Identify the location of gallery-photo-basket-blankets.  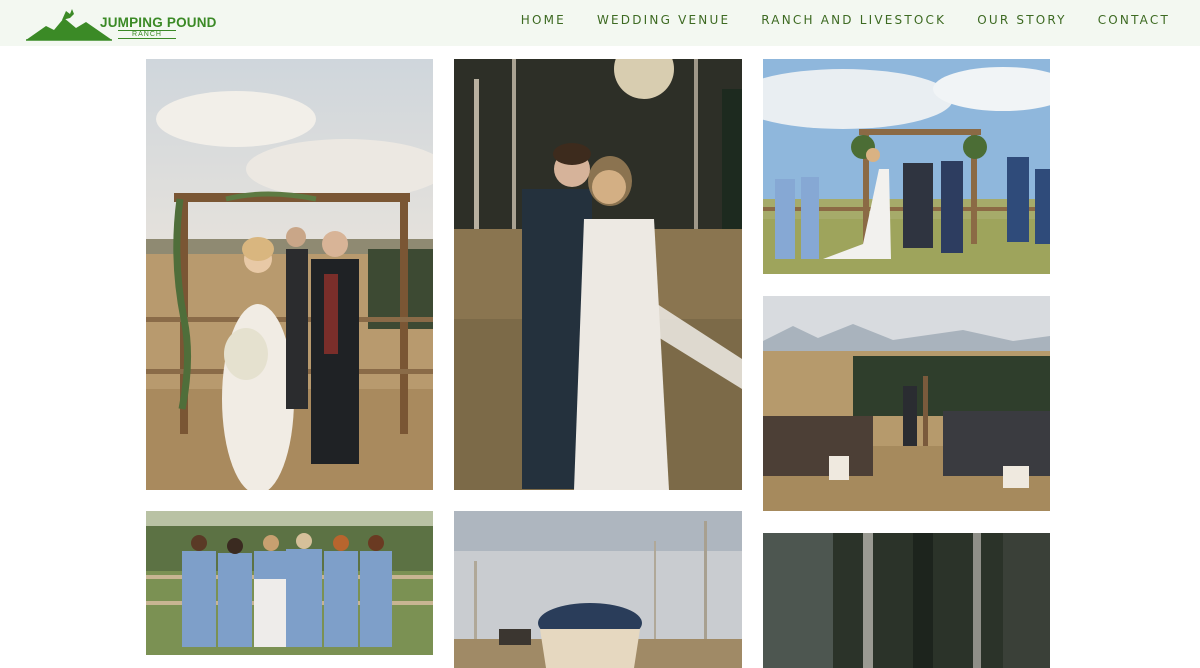
(598, 589).